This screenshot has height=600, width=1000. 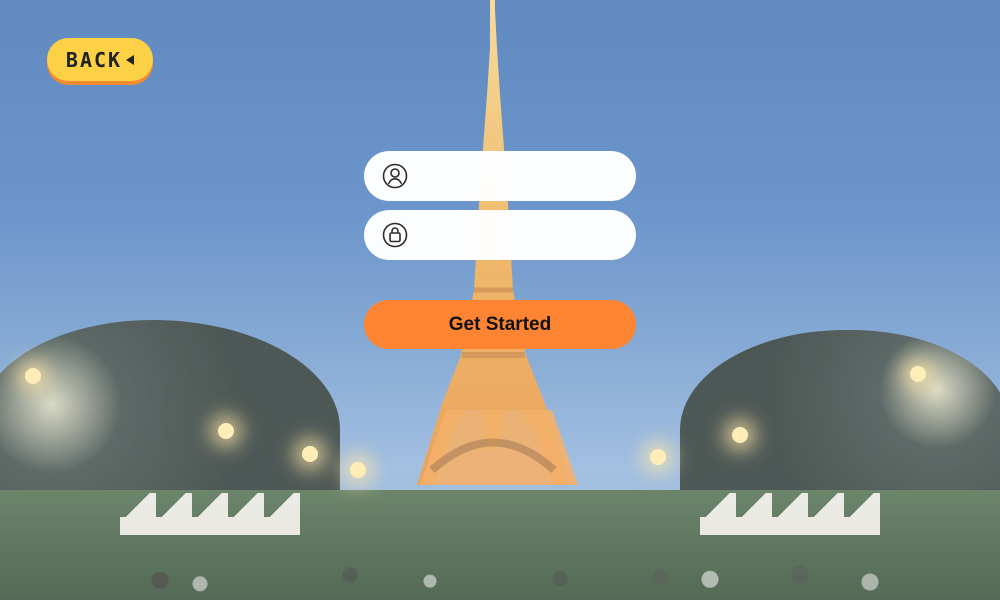 I want to click on get-started-button-label: Get Started, so click(x=500, y=324).